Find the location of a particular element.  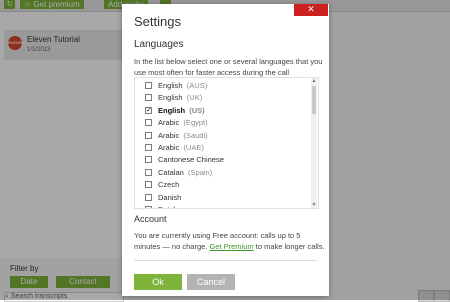

language-label: Arabic (UAE) is located at coordinates (181, 148).